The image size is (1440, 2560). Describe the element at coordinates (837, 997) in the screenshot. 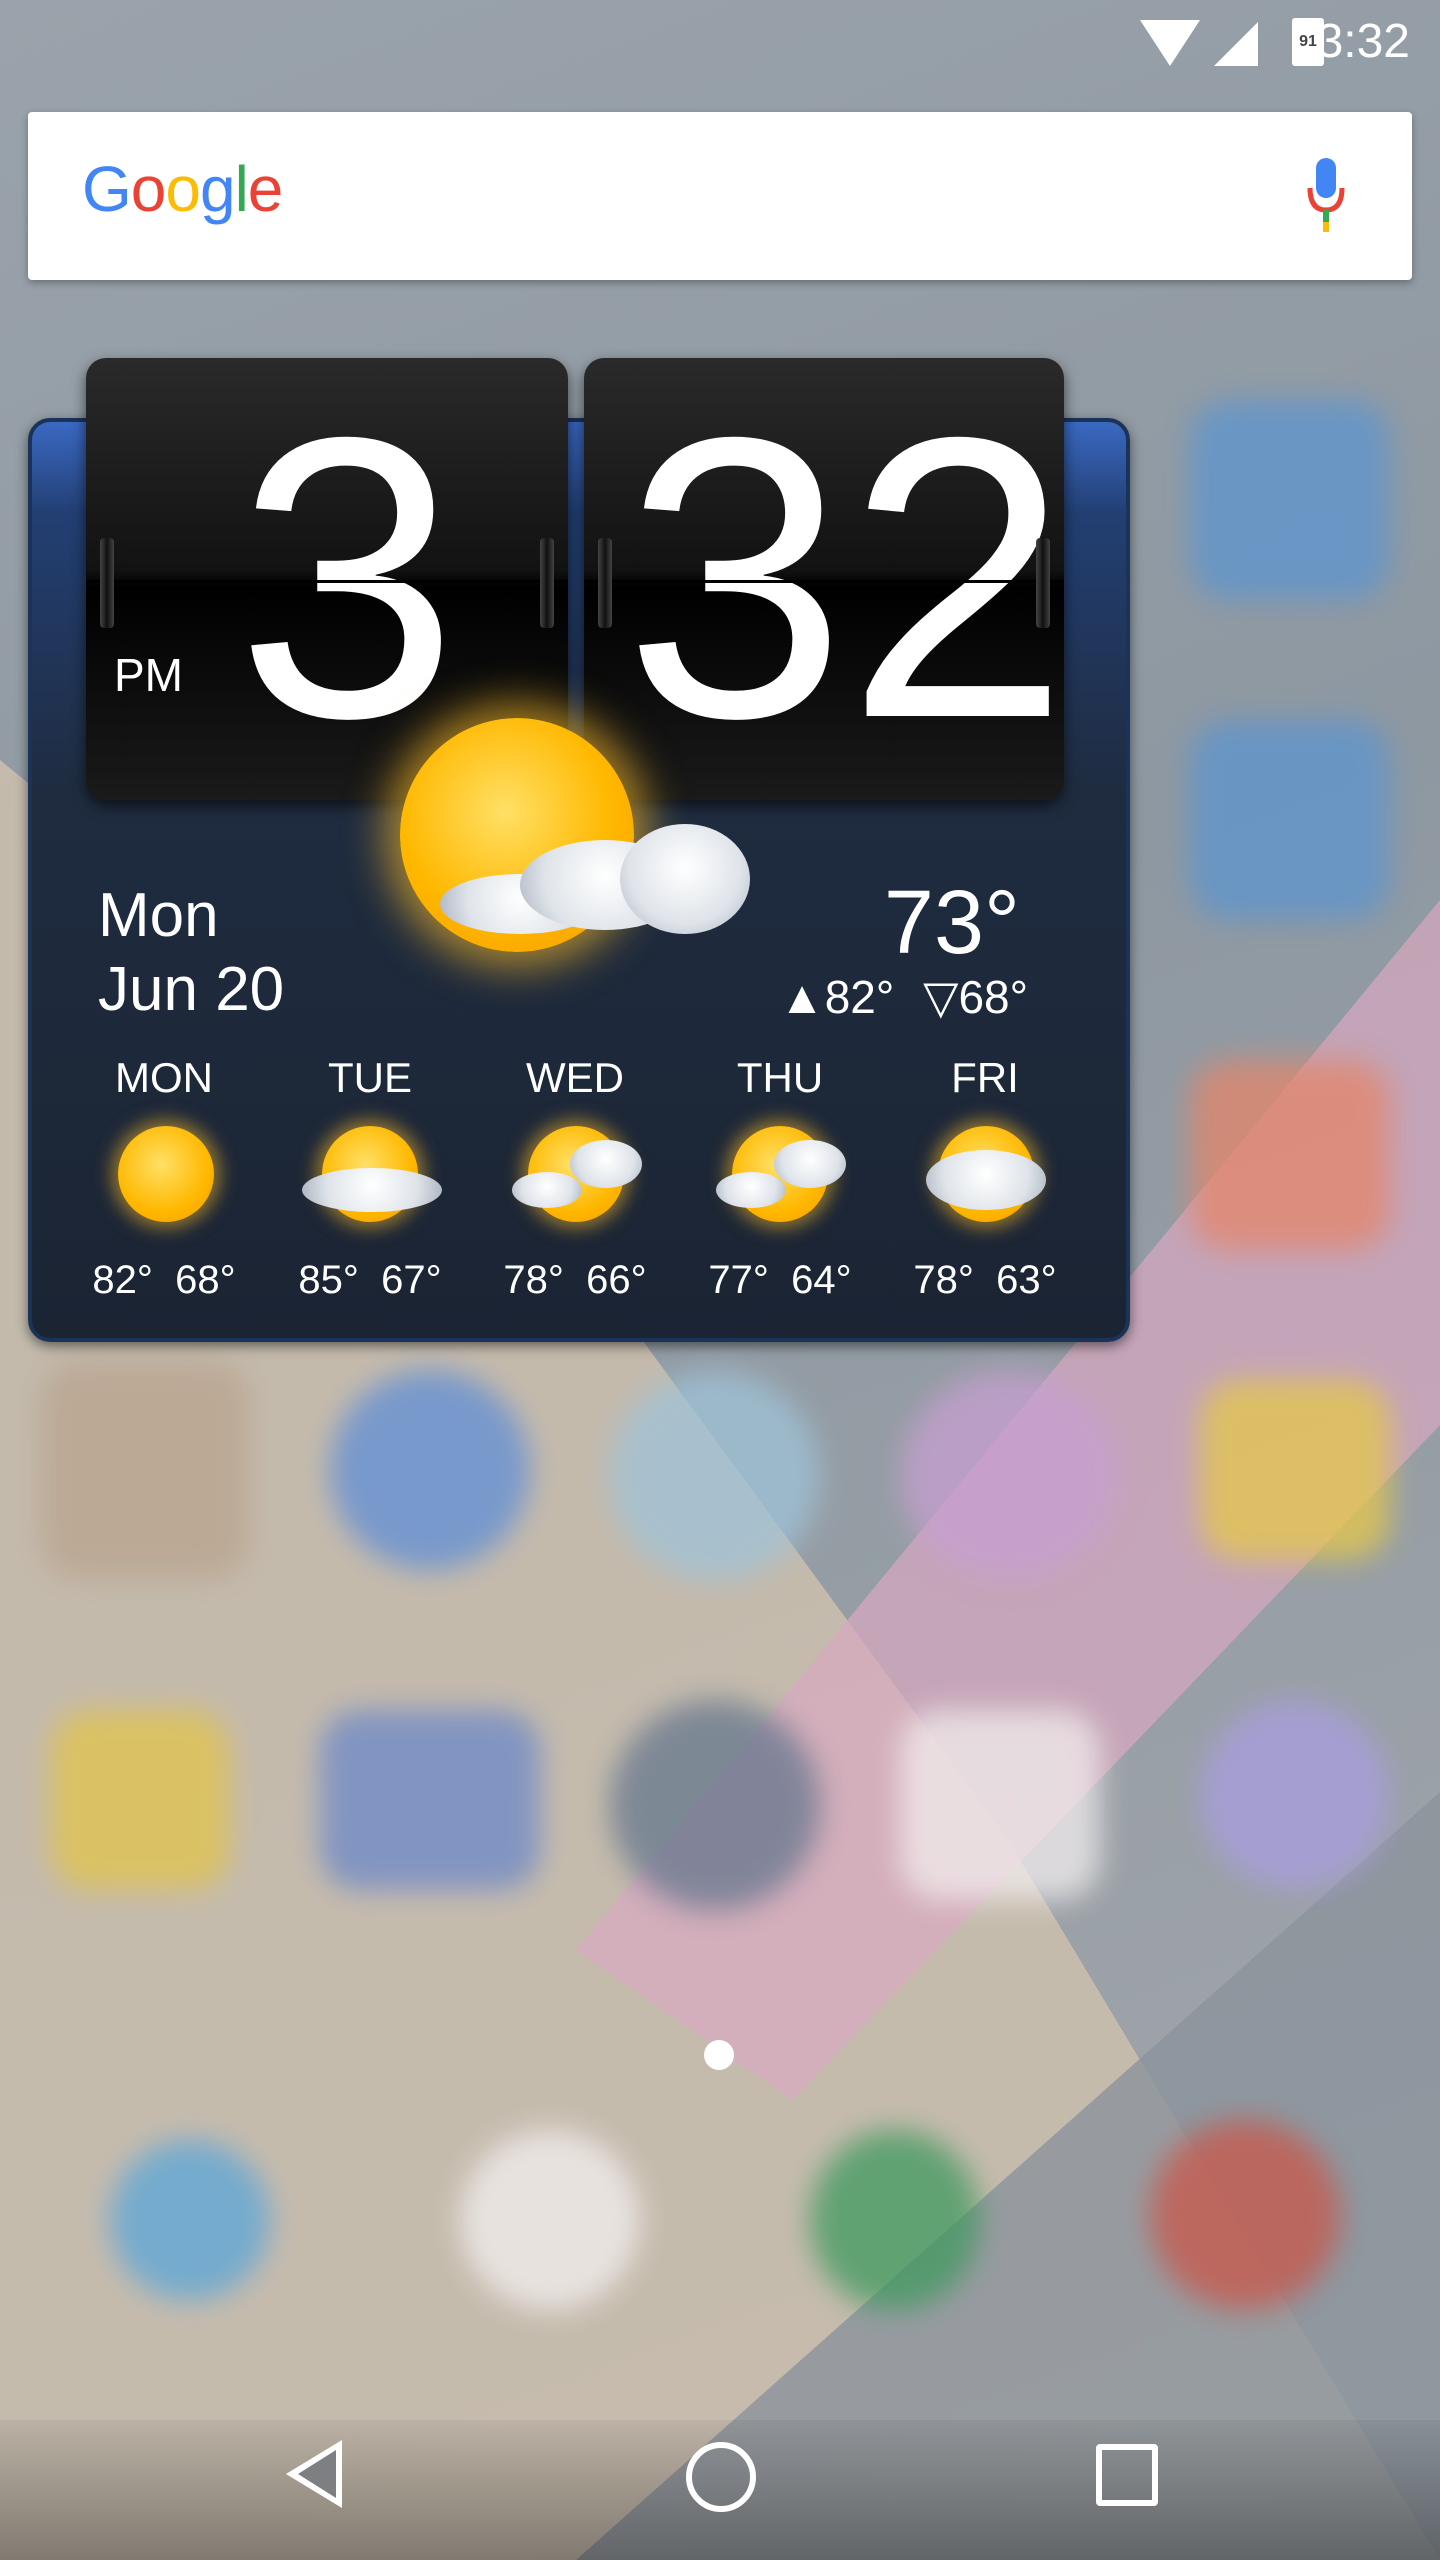

I see `today-high: ▲82°` at that location.